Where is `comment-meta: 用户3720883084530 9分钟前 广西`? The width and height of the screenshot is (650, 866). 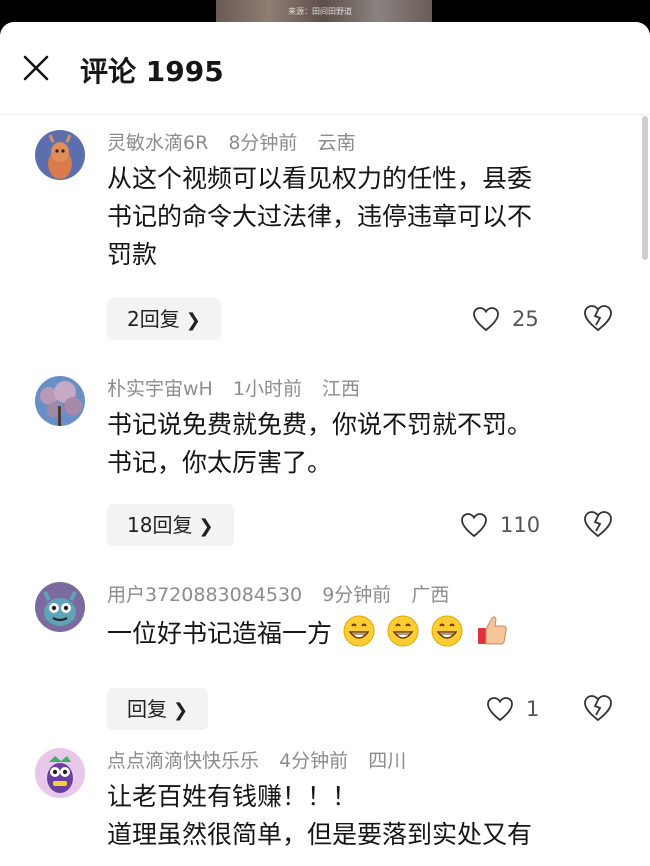 comment-meta: 用户3720883084530 9分钟前 广西 is located at coordinates (285, 593).